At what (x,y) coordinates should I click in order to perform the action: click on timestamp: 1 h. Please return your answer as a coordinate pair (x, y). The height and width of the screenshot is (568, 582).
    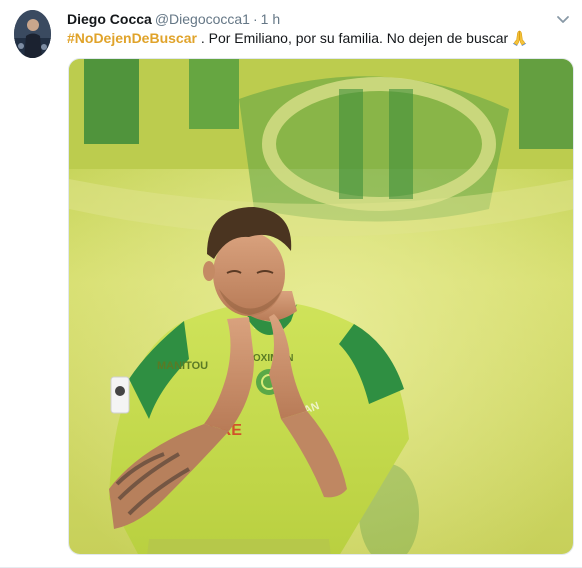
    Looking at the image, I should click on (270, 19).